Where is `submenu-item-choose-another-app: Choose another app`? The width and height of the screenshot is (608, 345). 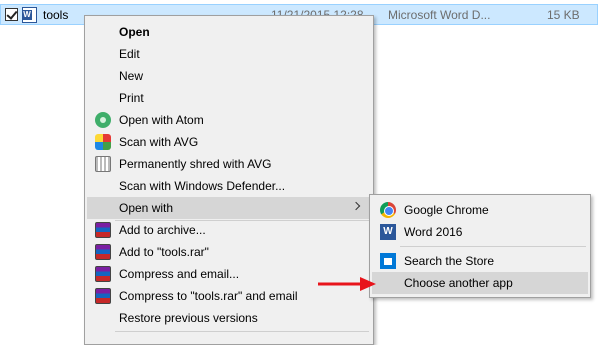
submenu-item-choose-another-app: Choose another app is located at coordinates (480, 283).